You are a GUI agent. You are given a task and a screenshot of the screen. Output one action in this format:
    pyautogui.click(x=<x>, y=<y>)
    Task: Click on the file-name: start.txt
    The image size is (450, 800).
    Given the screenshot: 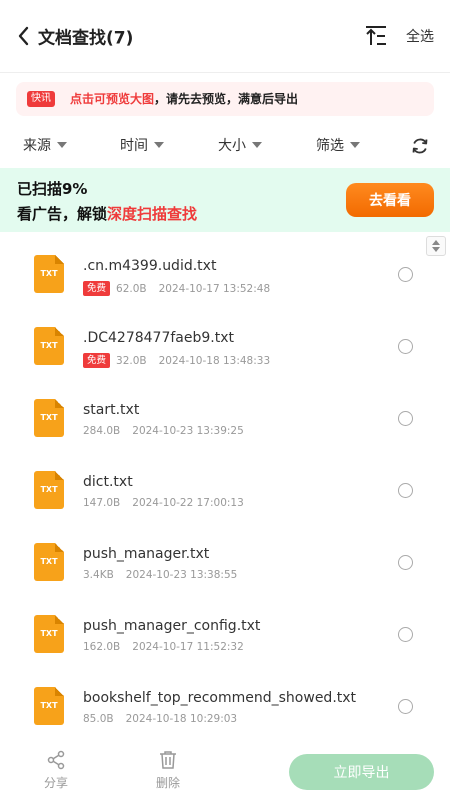 What is the action you would take?
    pyautogui.click(x=111, y=410)
    